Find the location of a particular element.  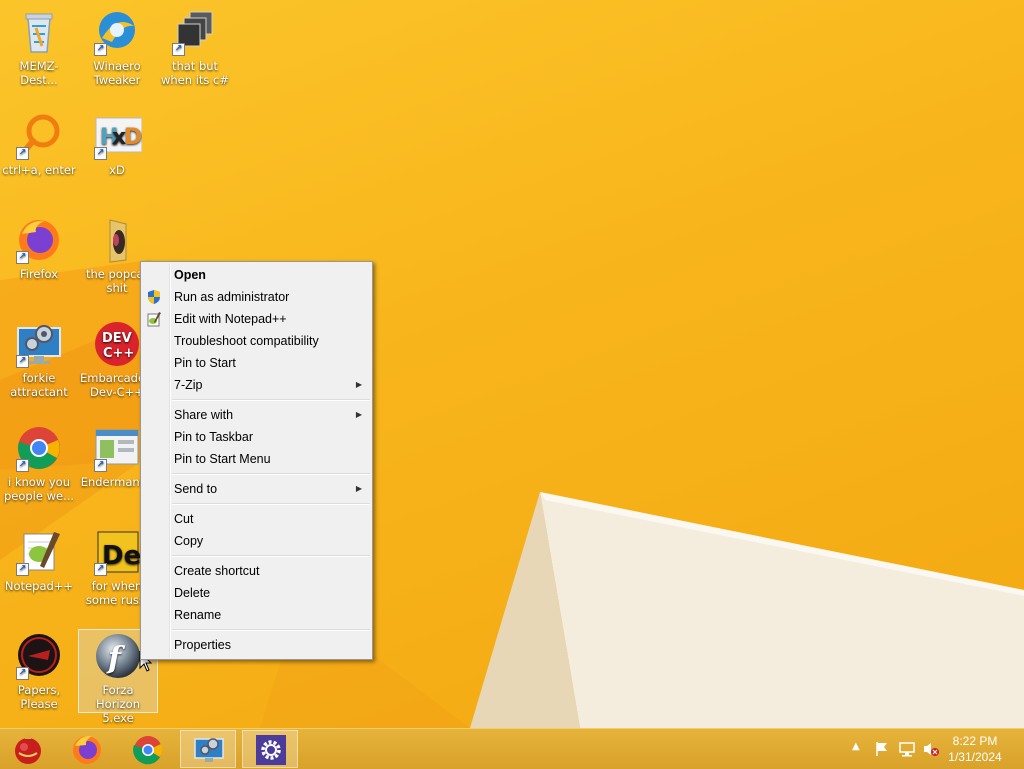

svg-text: De is located at coordinates (121, 556).